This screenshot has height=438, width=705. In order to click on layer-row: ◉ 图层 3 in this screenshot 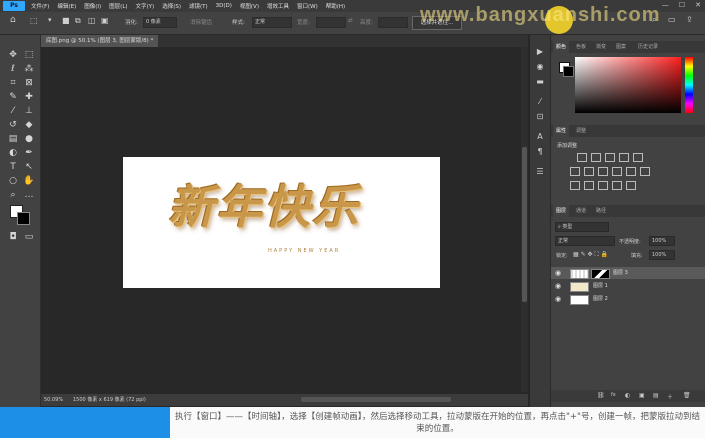, I will do `click(628, 273)`.